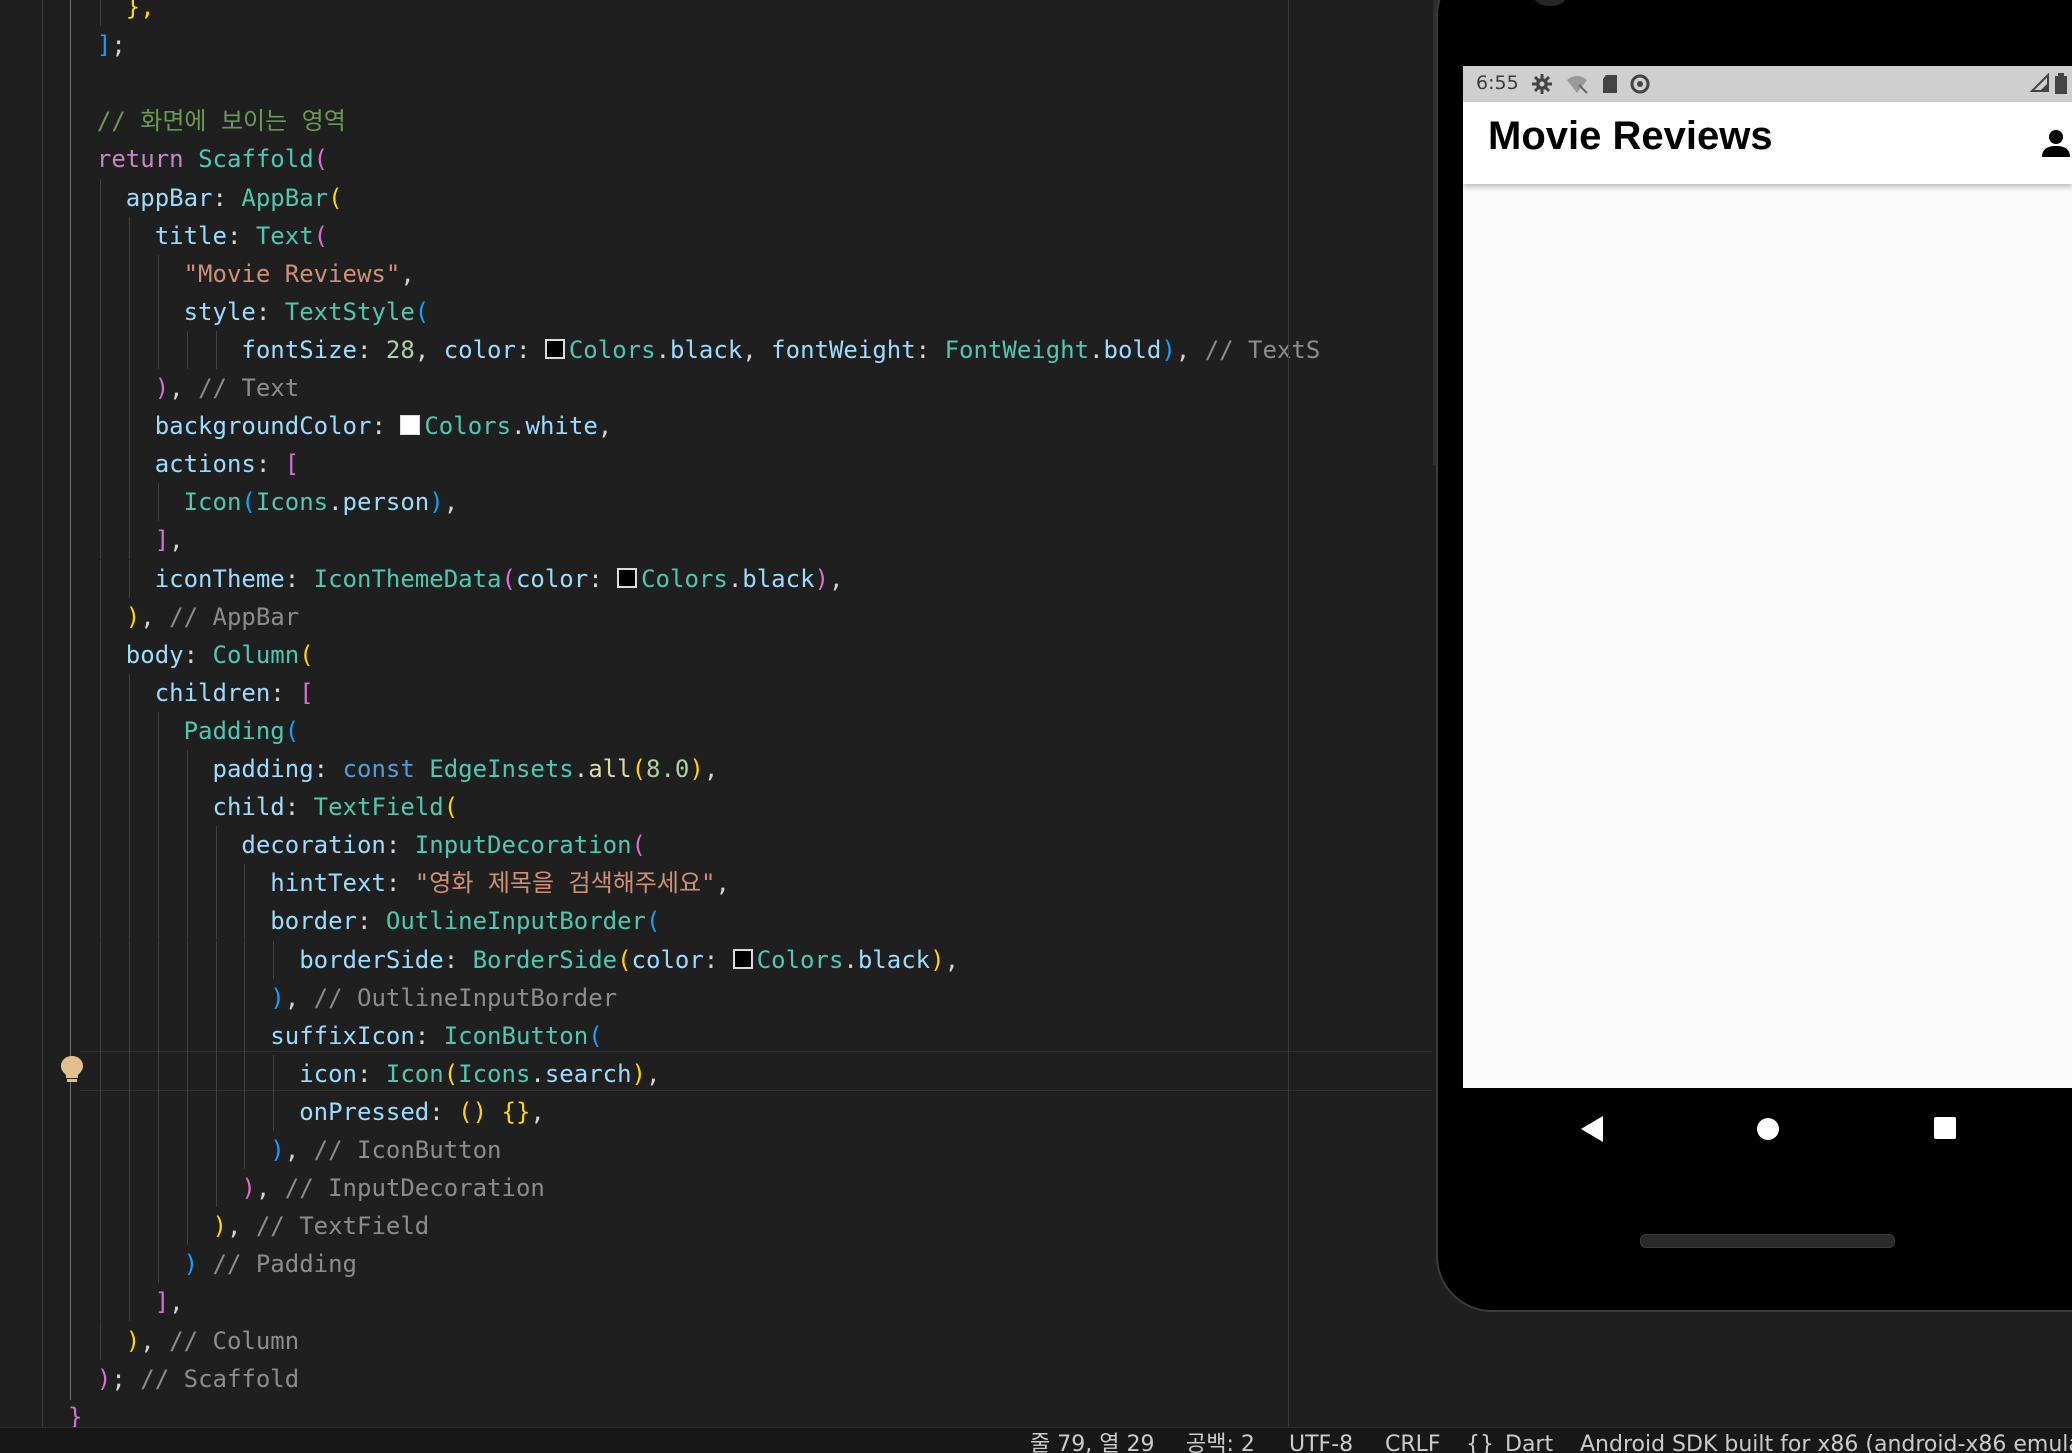 This screenshot has height=1453, width=2072. Describe the element at coordinates (1321, 1440) in the screenshot. I see `encoding: UTF-8` at that location.